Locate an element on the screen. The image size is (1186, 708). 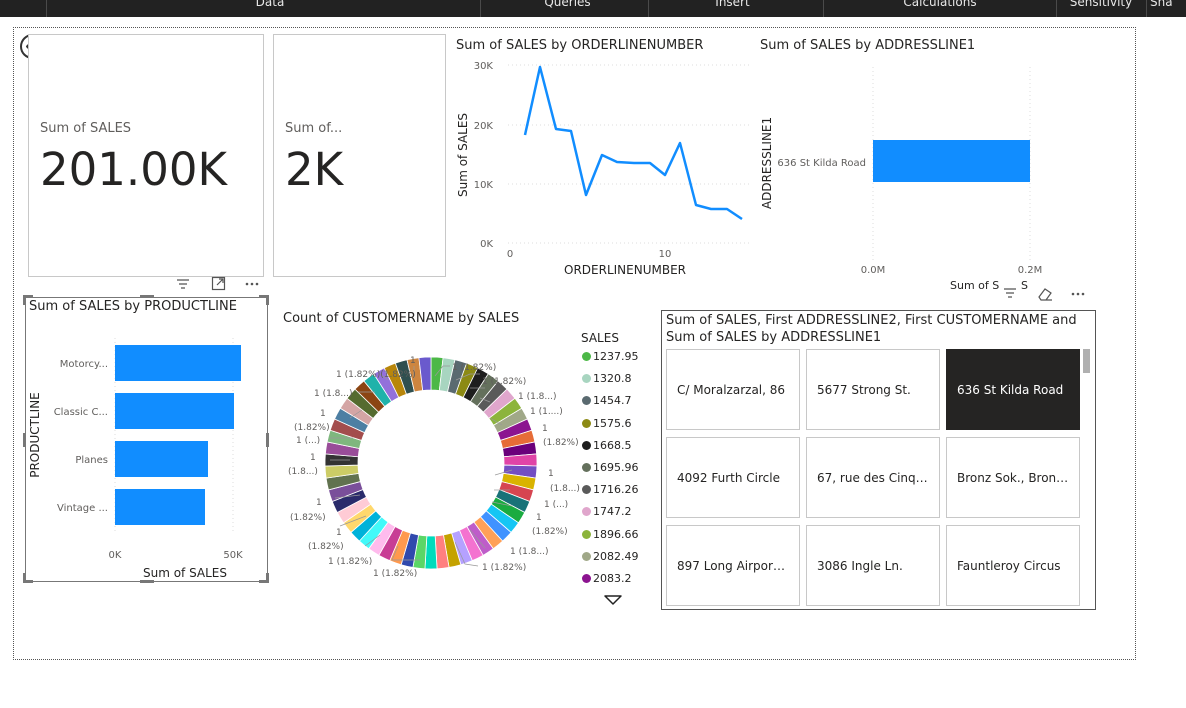
donut-slices is located at coordinates (431, 463).